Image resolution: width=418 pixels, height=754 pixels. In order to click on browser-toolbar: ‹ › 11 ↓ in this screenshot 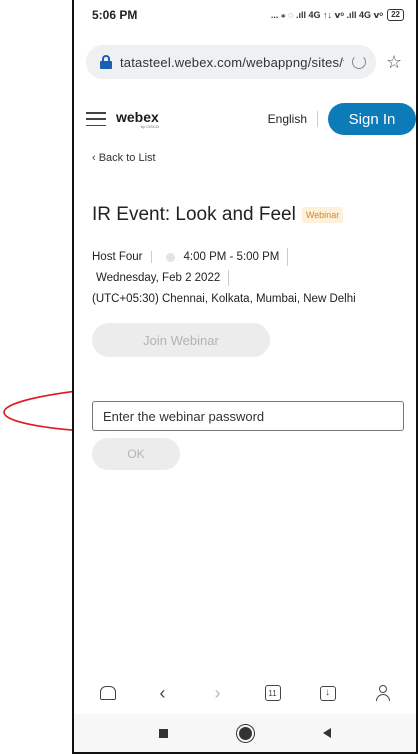, I will do `click(245, 693)`.